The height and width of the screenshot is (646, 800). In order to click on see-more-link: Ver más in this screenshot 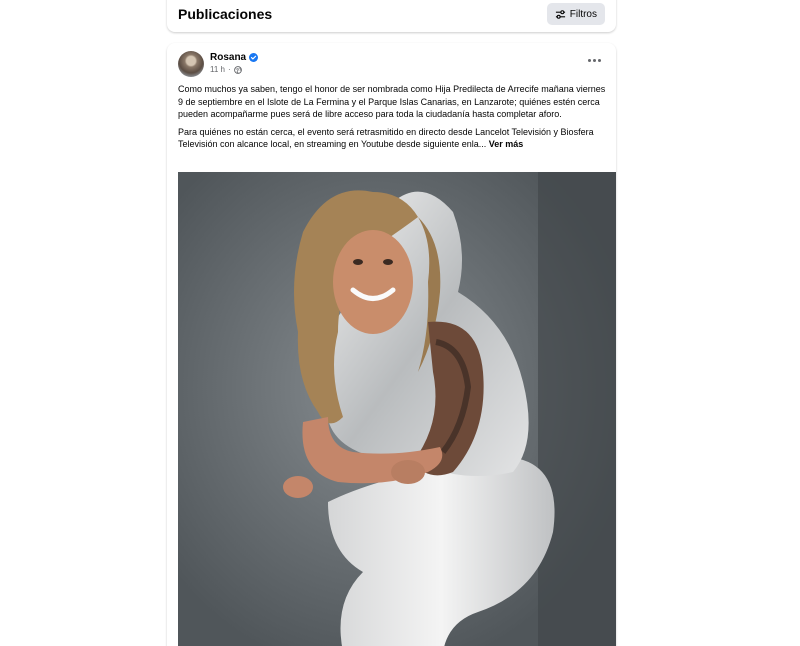, I will do `click(506, 144)`.